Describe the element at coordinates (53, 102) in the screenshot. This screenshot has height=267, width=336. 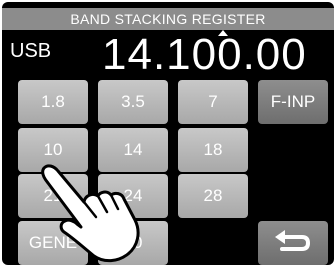
I see `band-button-1-8: 1.8` at that location.